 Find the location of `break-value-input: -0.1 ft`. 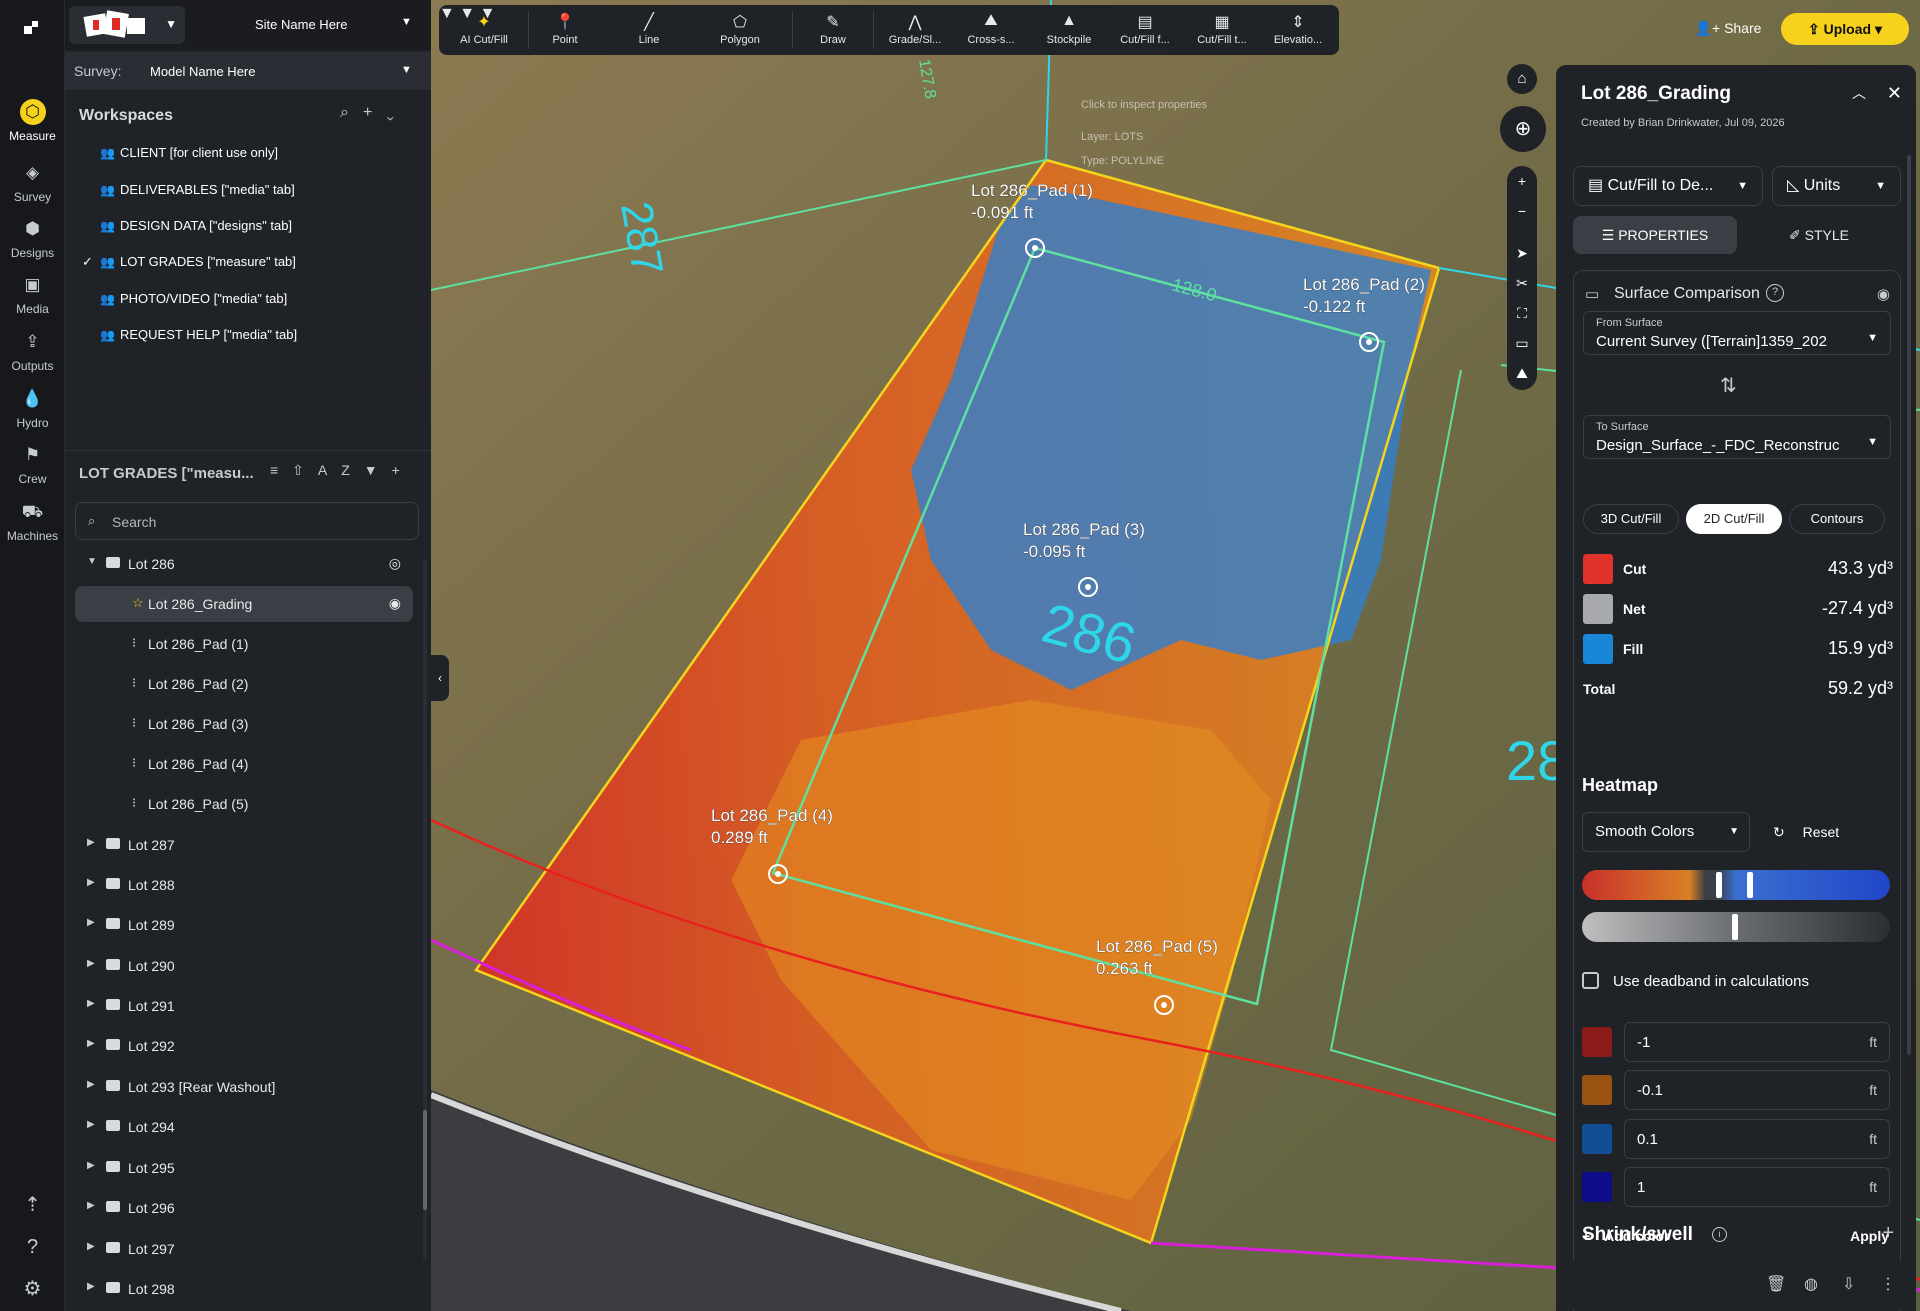

break-value-input: -0.1 ft is located at coordinates (1757, 1090).